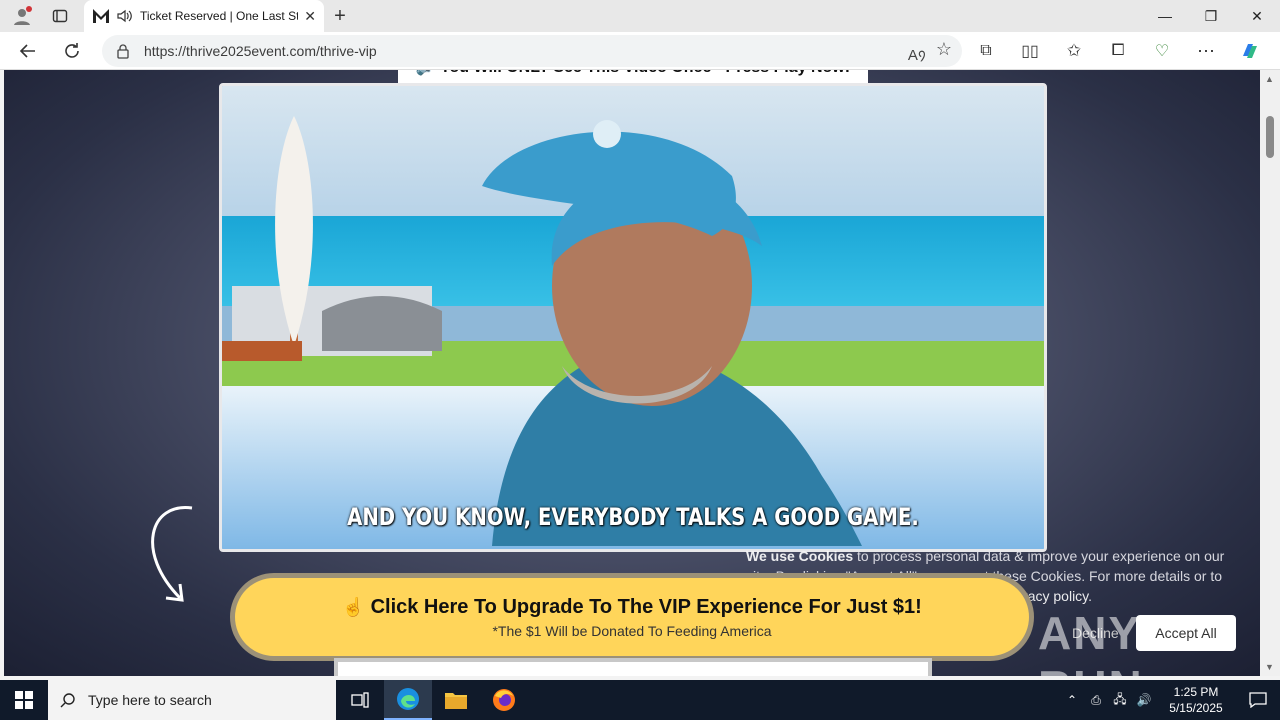  Describe the element at coordinates (67, 700) in the screenshot. I see `search-icon` at that location.